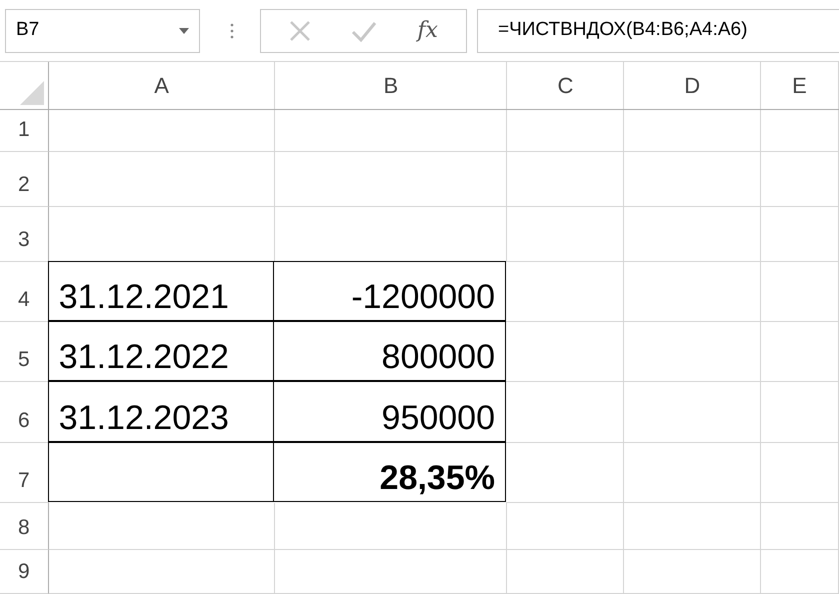 This screenshot has width=839, height=594. What do you see at coordinates (161, 411) in the screenshot?
I see `table-cell: 31.12.2023` at bounding box center [161, 411].